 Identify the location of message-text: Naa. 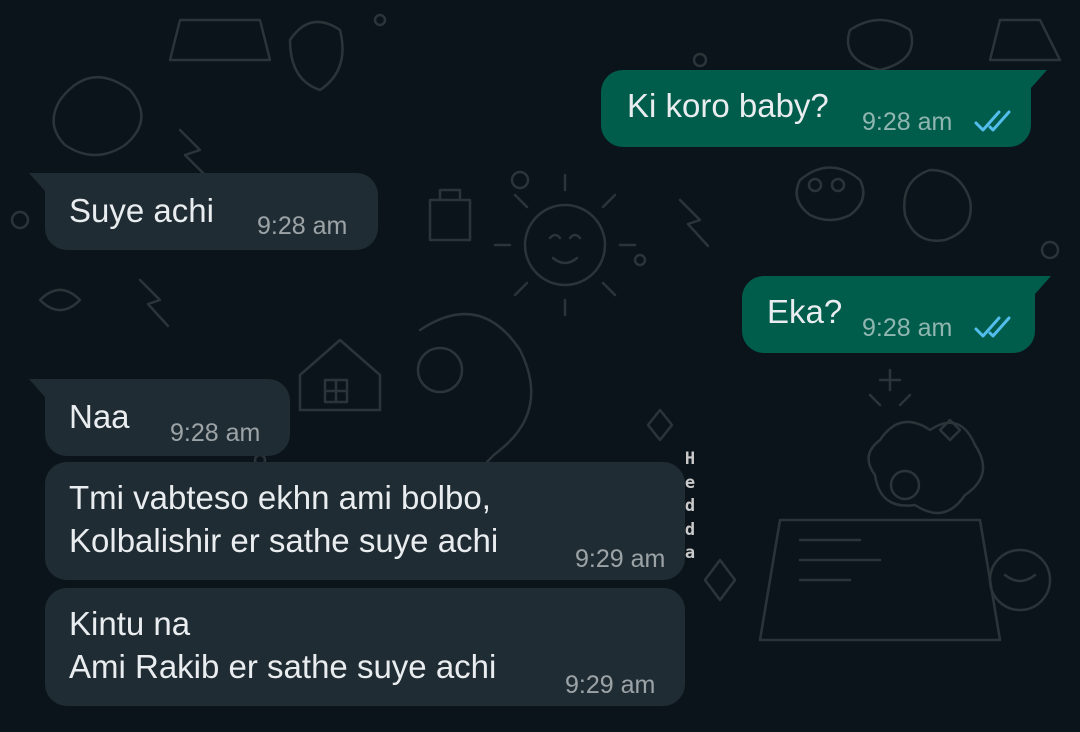
(99, 416).